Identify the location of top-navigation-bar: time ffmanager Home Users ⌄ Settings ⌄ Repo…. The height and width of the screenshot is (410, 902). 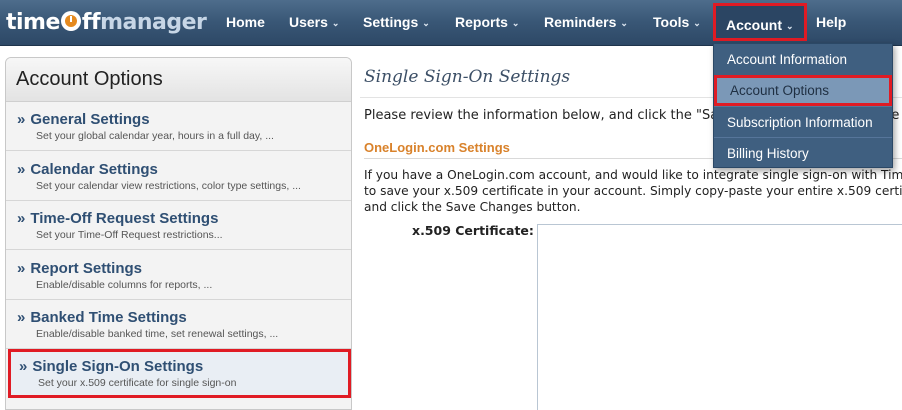
(451, 23).